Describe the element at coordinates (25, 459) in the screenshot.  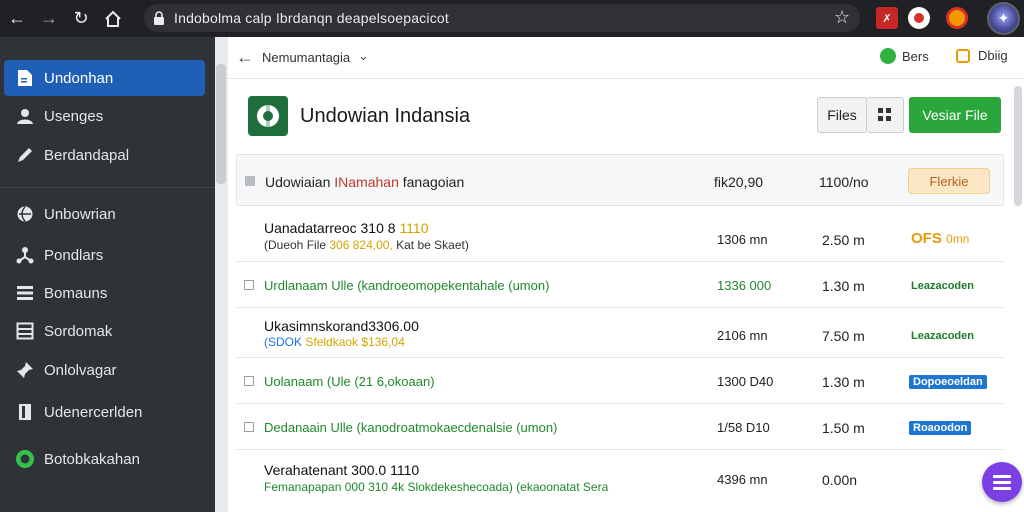
I see `green-circle-icon` at that location.